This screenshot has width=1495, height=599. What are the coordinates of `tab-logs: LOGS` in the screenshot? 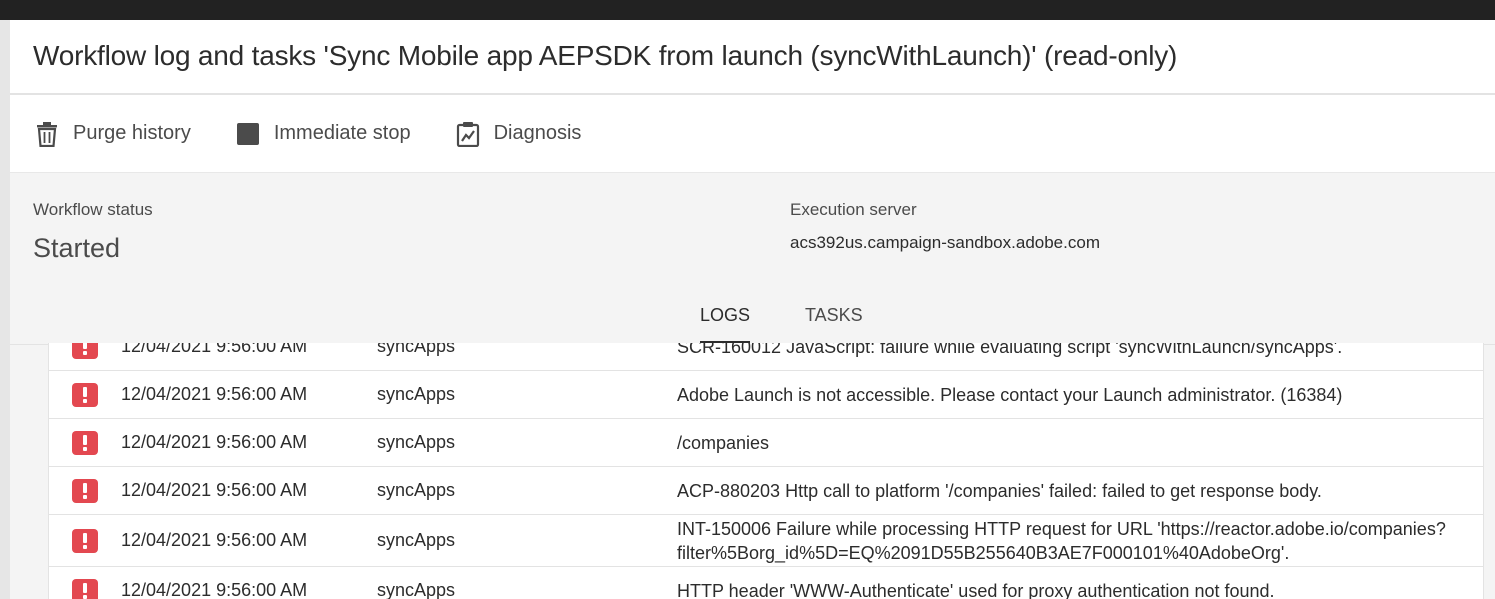 It's located at (725, 324).